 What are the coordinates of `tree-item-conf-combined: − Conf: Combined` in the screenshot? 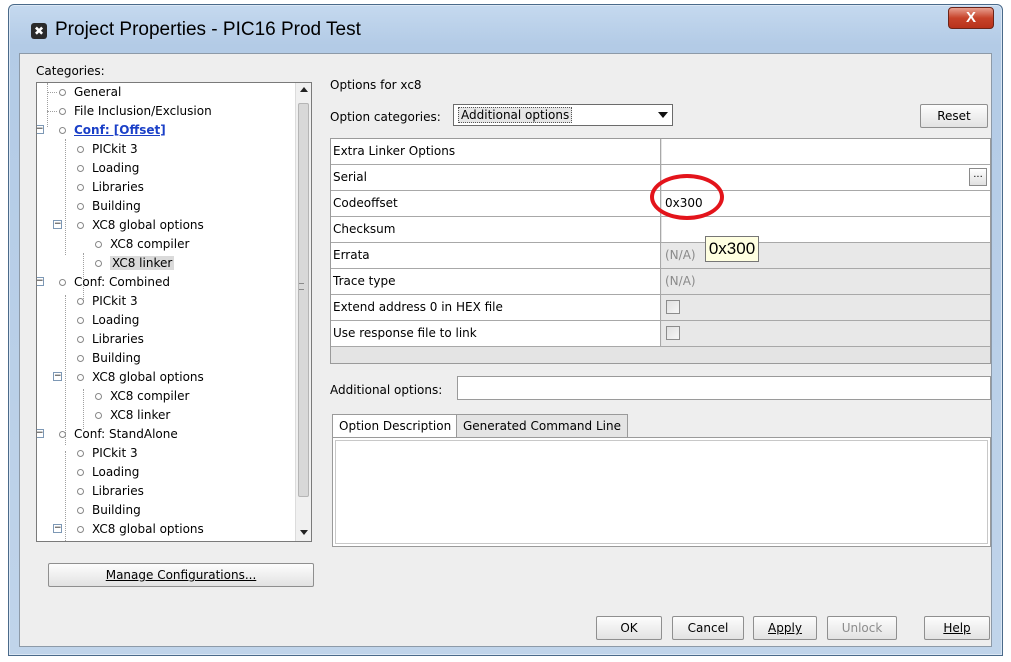 It's located at (103, 282).